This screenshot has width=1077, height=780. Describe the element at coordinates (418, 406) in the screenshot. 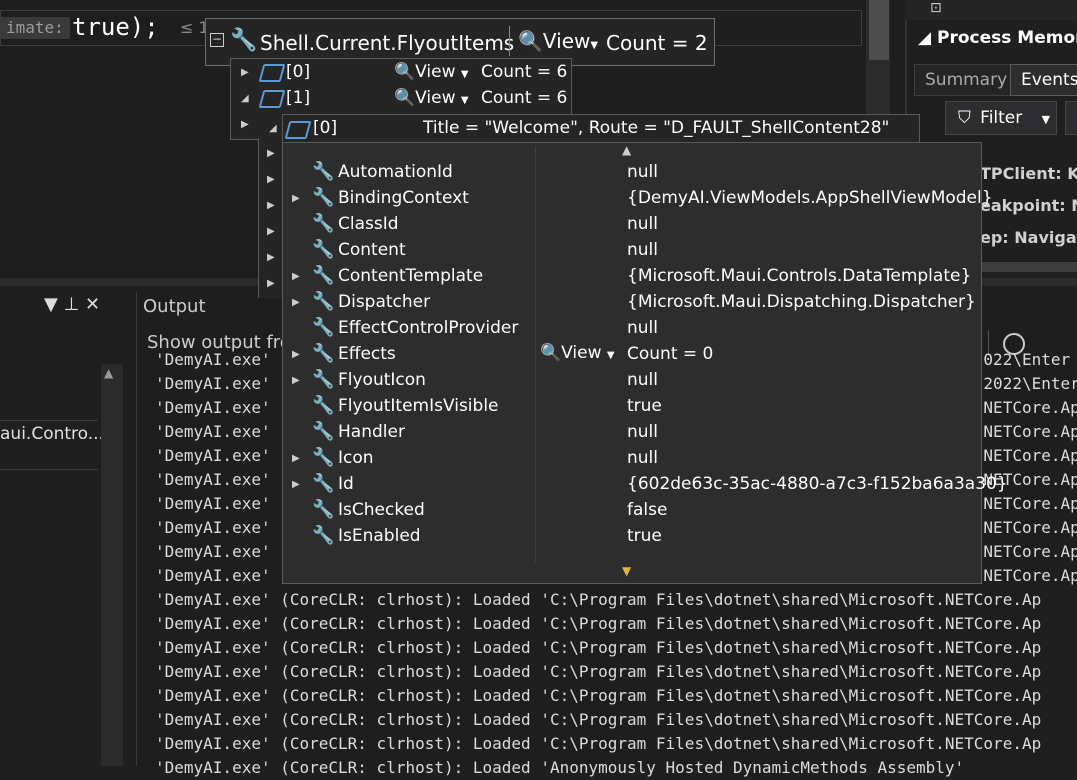

I see `property-name: FlyoutItemIsVisible` at that location.